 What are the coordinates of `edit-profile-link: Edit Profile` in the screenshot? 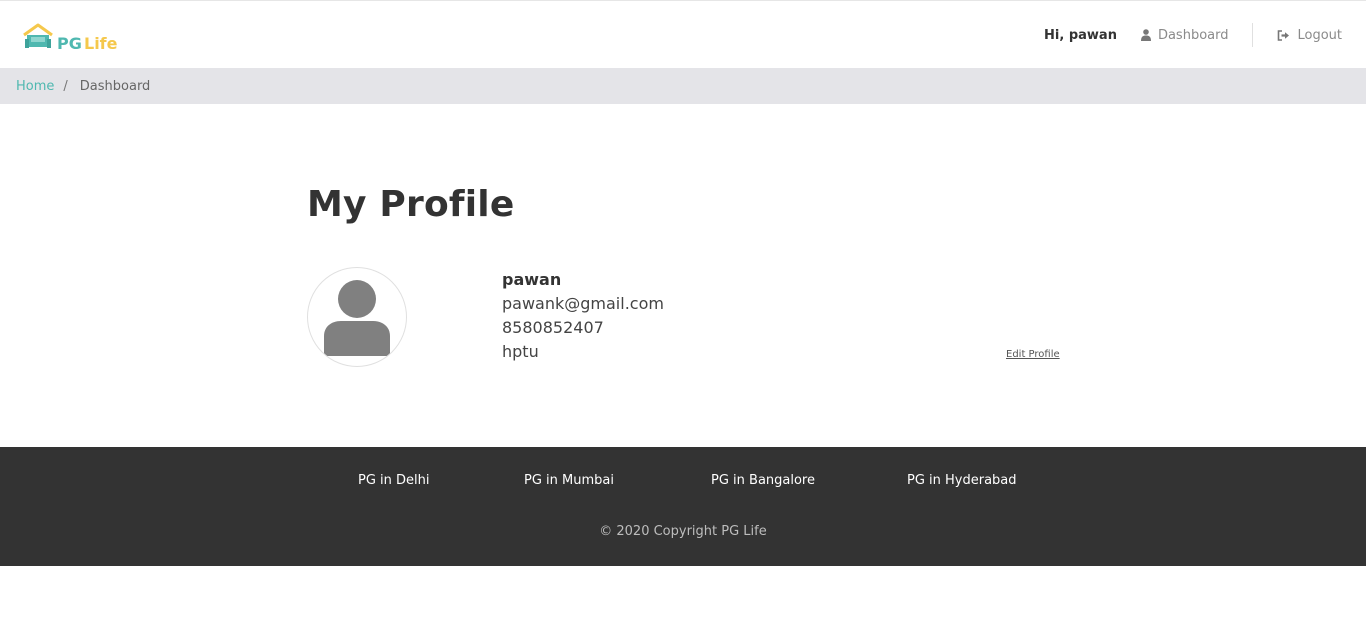 It's located at (1033, 354).